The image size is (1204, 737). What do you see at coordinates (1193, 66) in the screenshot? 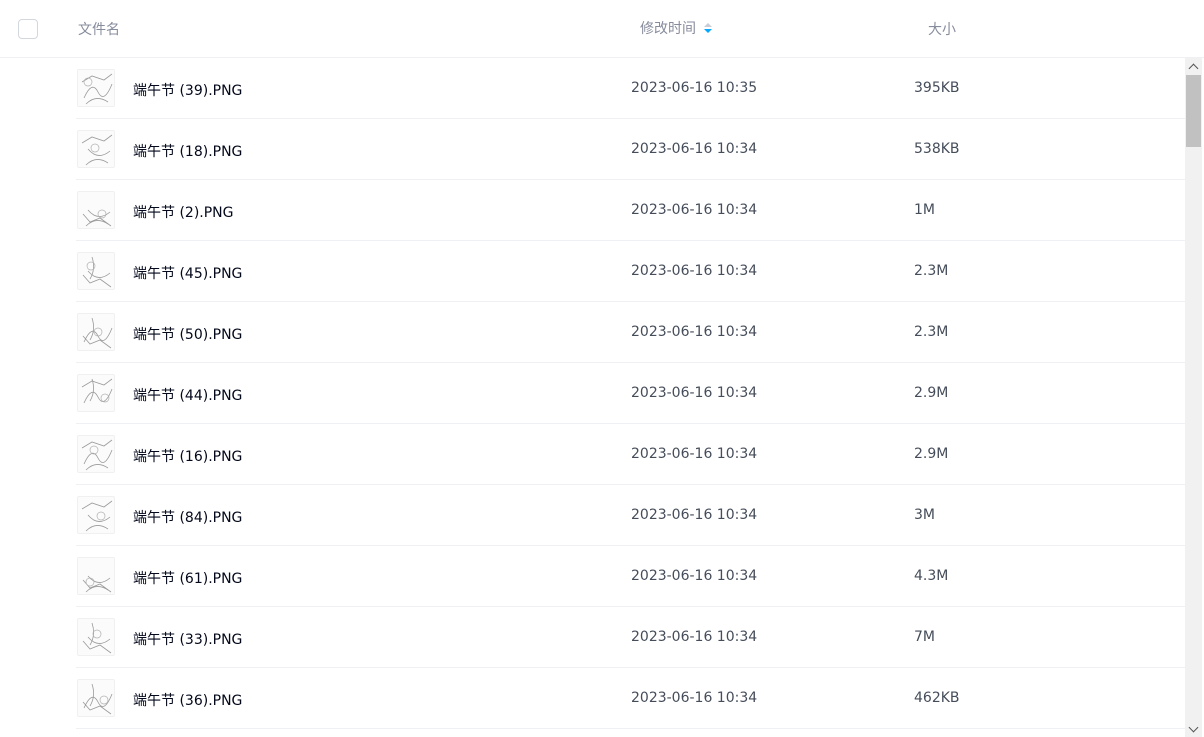
I see `scroll-up-arrow-icon` at bounding box center [1193, 66].